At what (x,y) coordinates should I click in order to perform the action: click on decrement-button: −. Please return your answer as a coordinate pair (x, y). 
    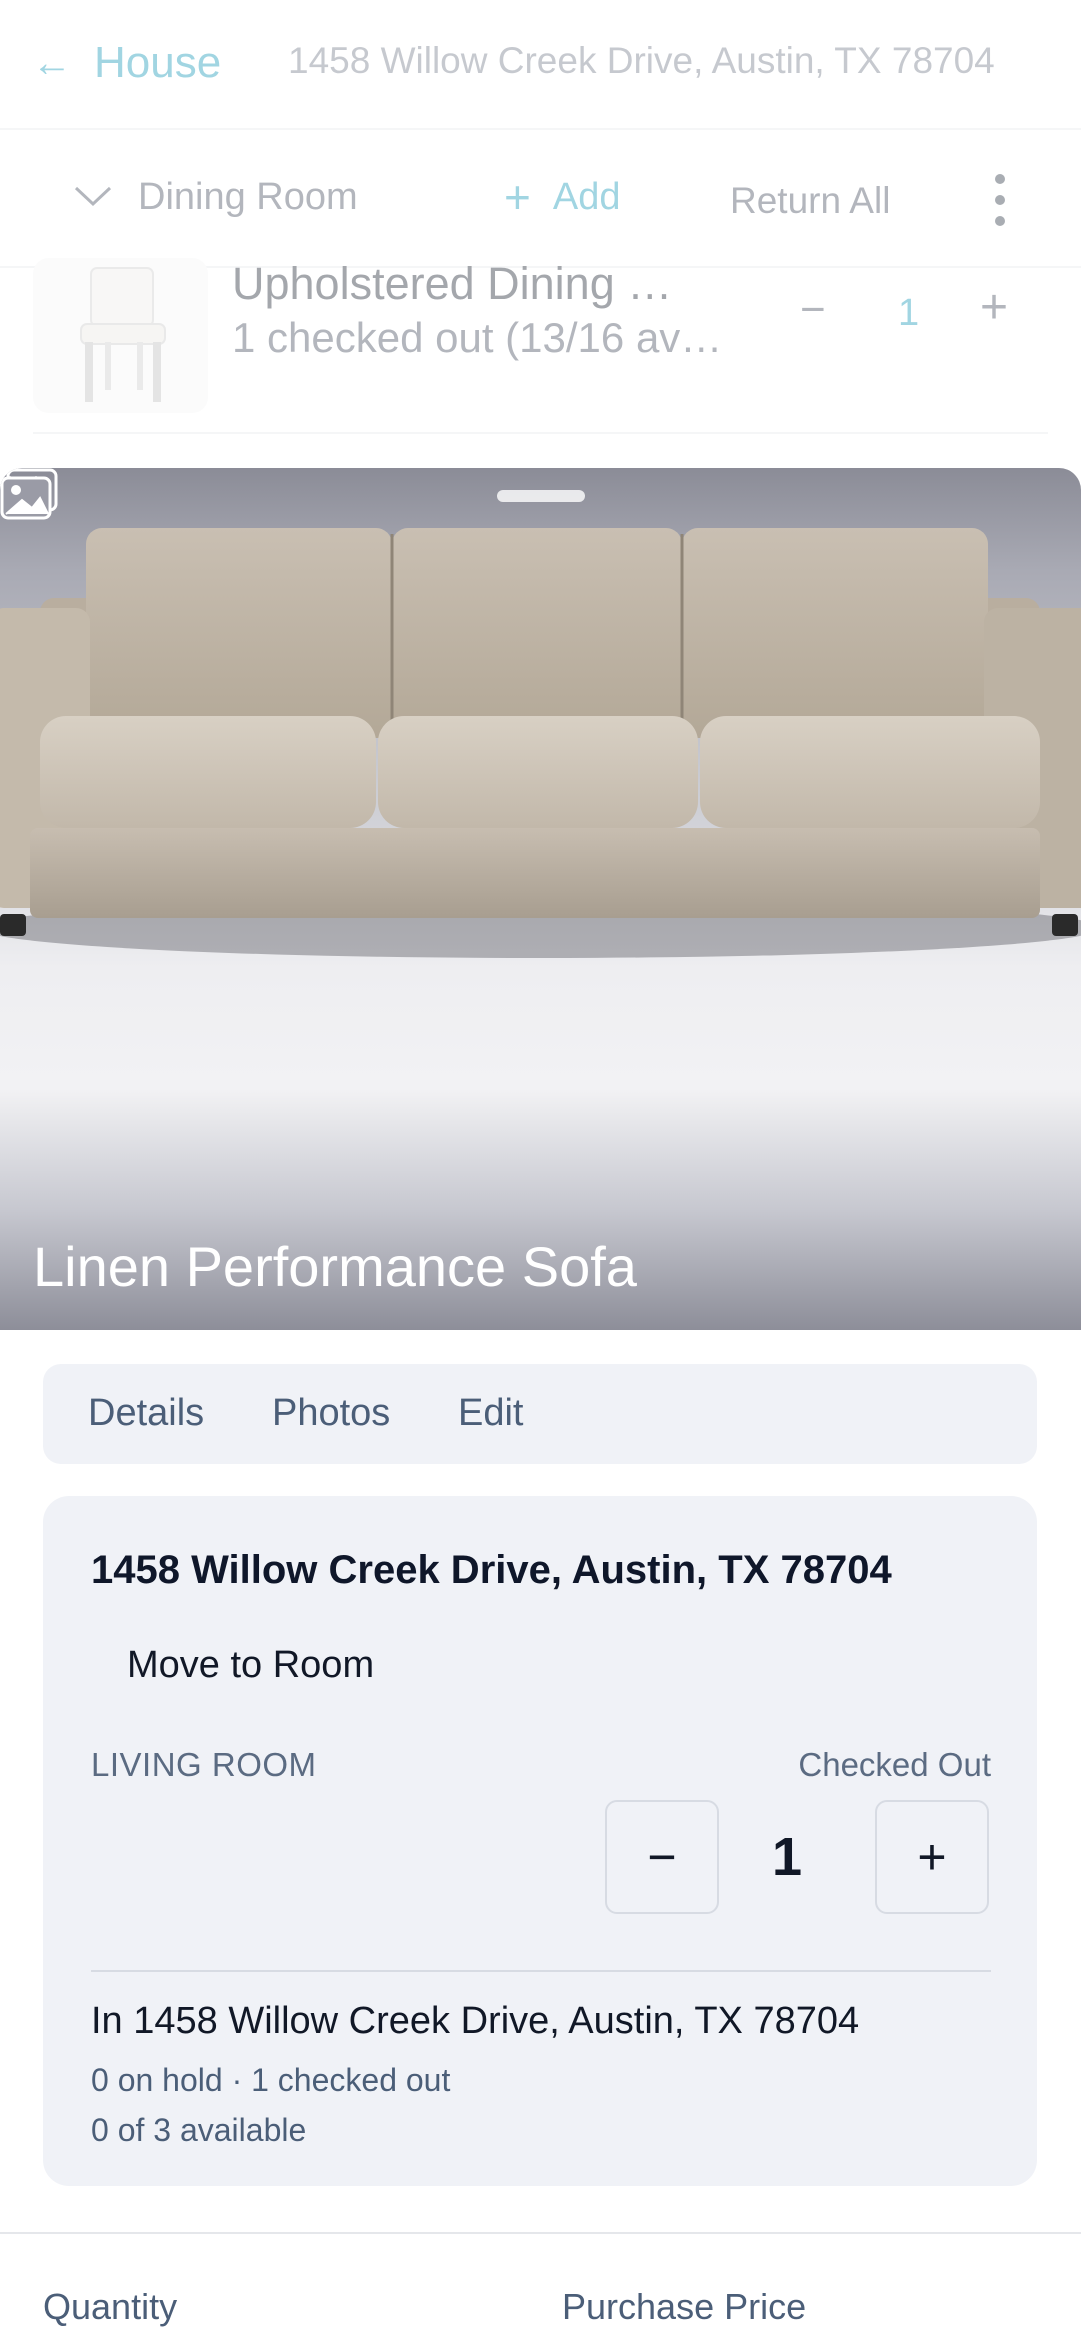
    Looking at the image, I should click on (662, 1857).